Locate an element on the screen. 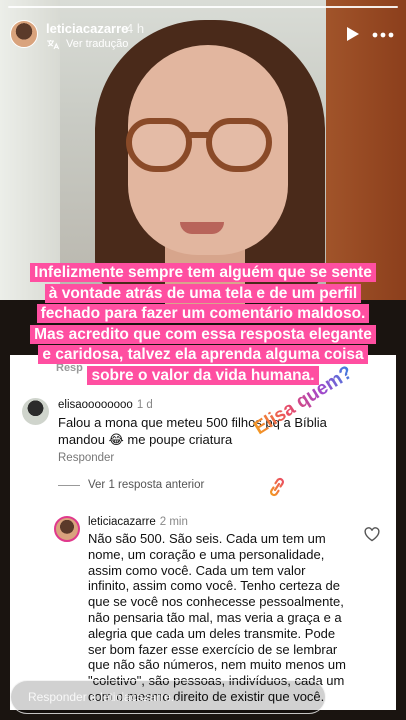  comment-reply-link: Responder is located at coordinates (86, 458).